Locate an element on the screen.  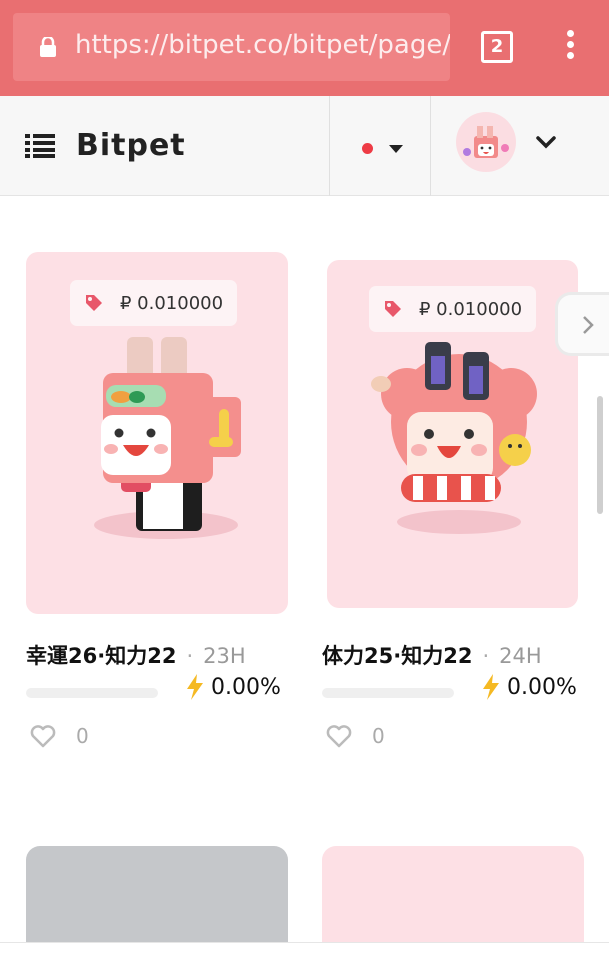
tab-switcher-button: 2 is located at coordinates (497, 47).